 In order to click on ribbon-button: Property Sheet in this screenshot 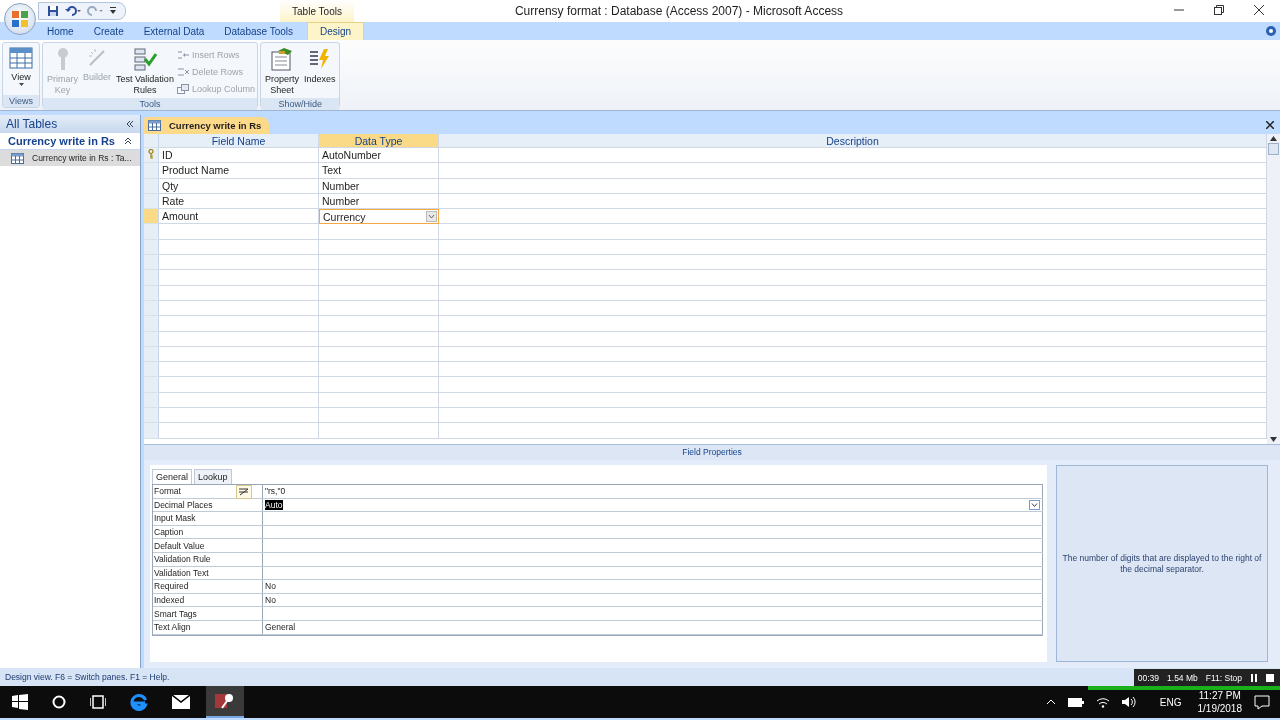, I will do `click(281, 71)`.